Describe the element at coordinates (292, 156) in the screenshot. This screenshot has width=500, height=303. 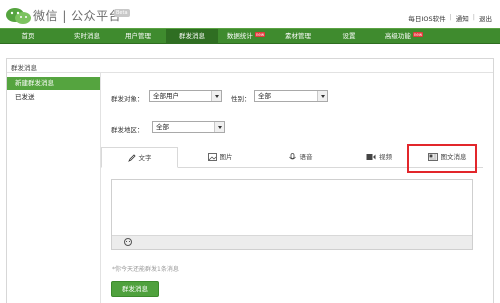
I see `microphone-icon` at that location.